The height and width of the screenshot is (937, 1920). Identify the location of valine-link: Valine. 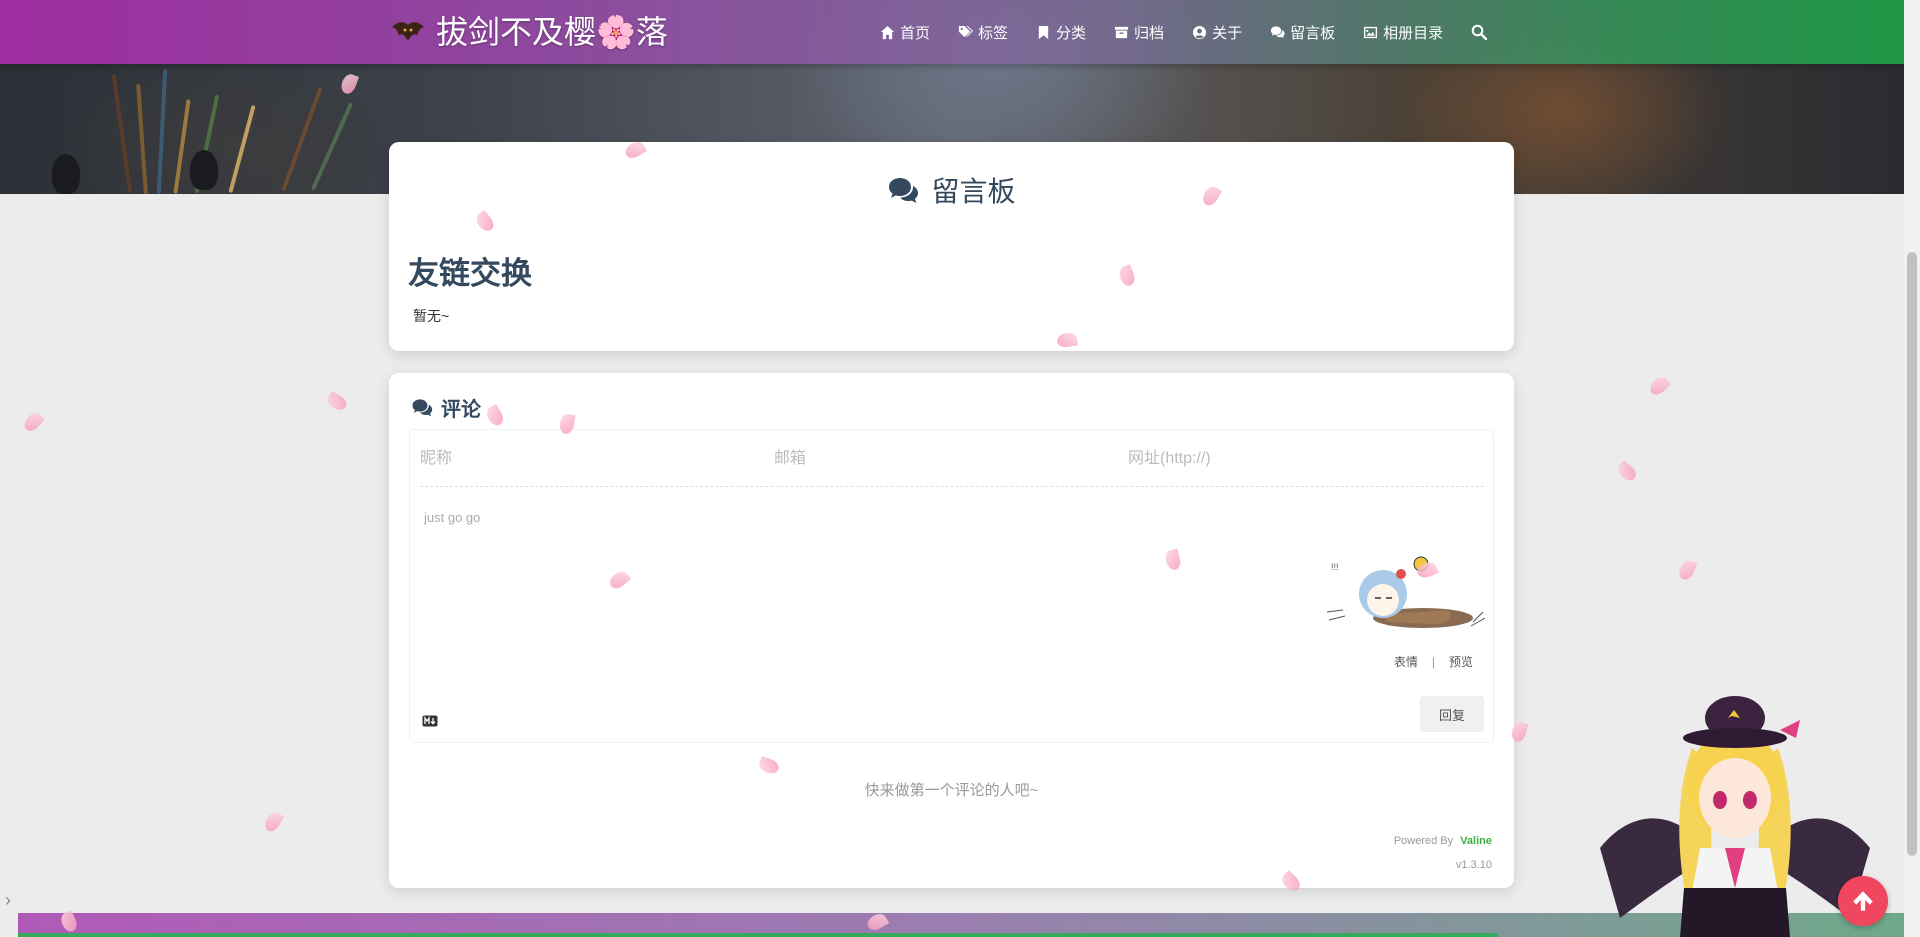
(1476, 841).